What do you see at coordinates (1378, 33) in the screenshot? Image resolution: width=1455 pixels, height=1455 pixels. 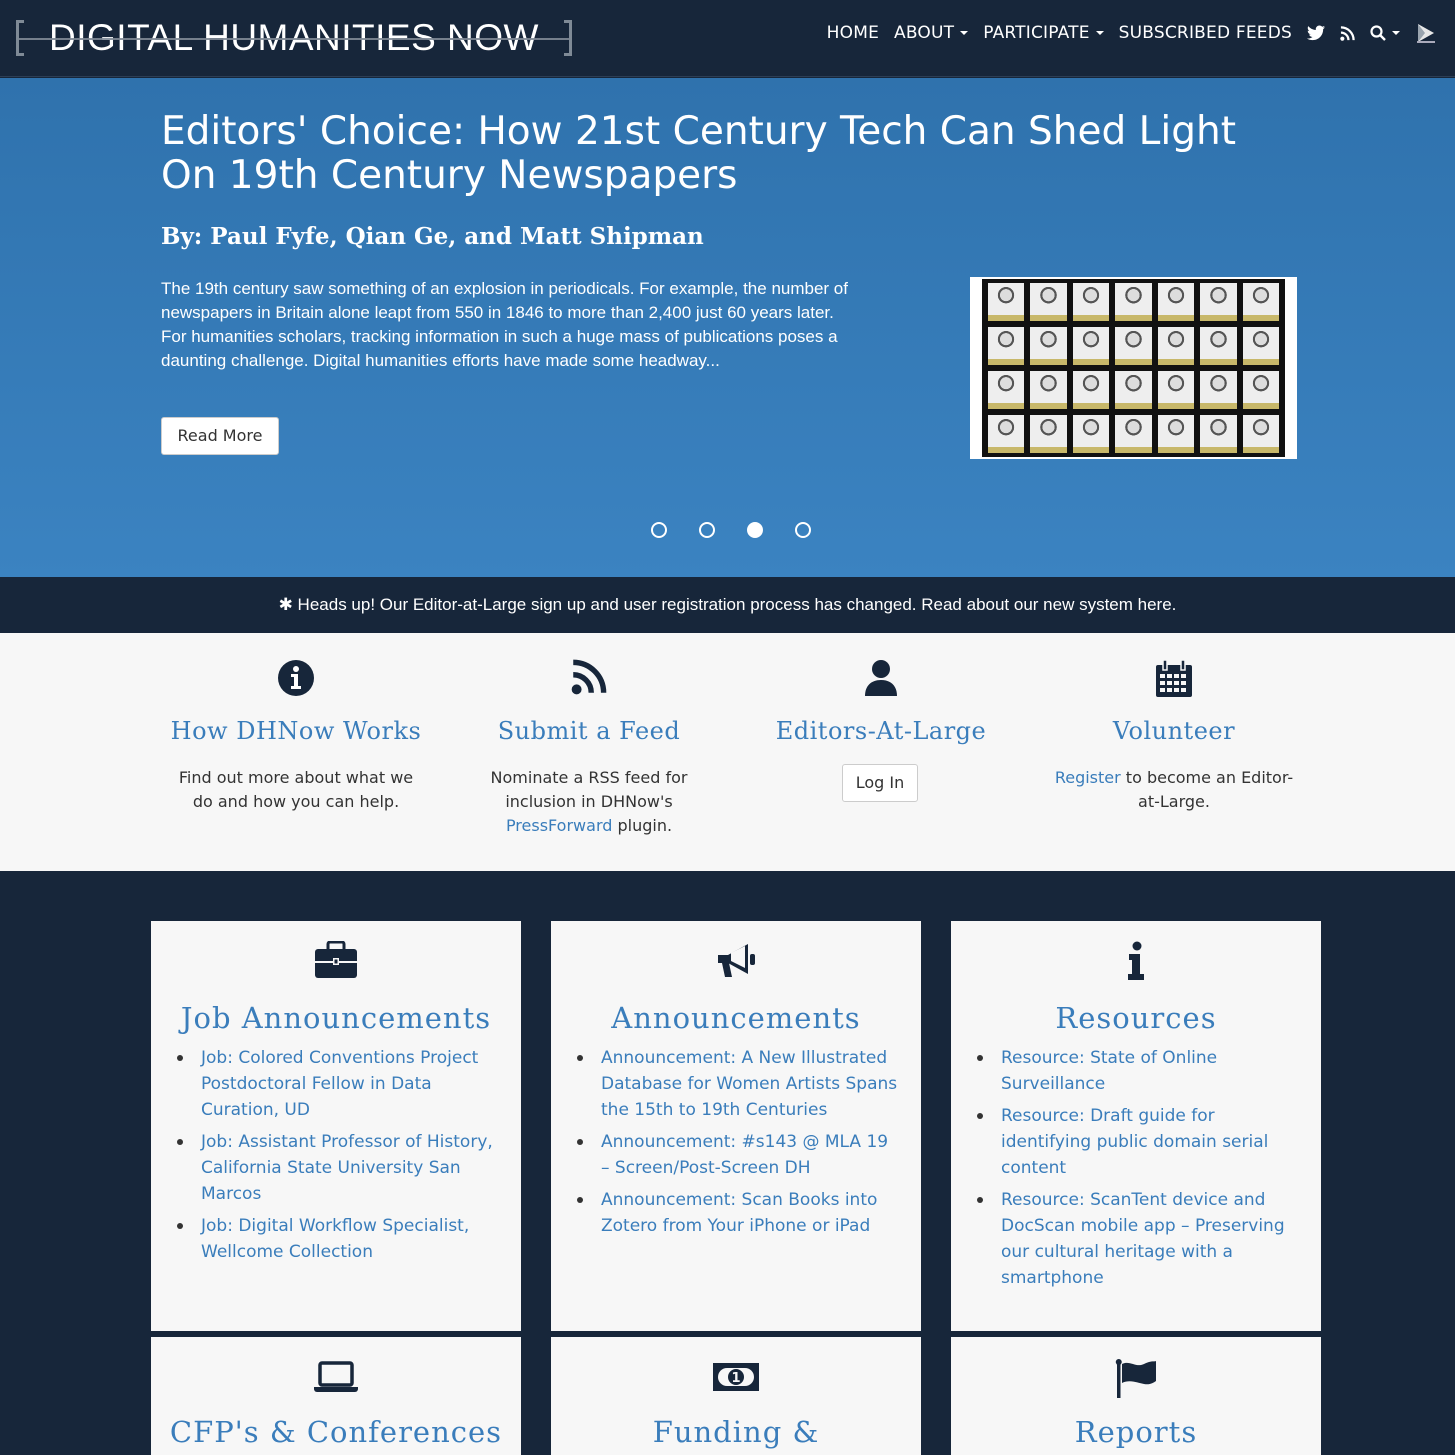 I see `search-icon` at bounding box center [1378, 33].